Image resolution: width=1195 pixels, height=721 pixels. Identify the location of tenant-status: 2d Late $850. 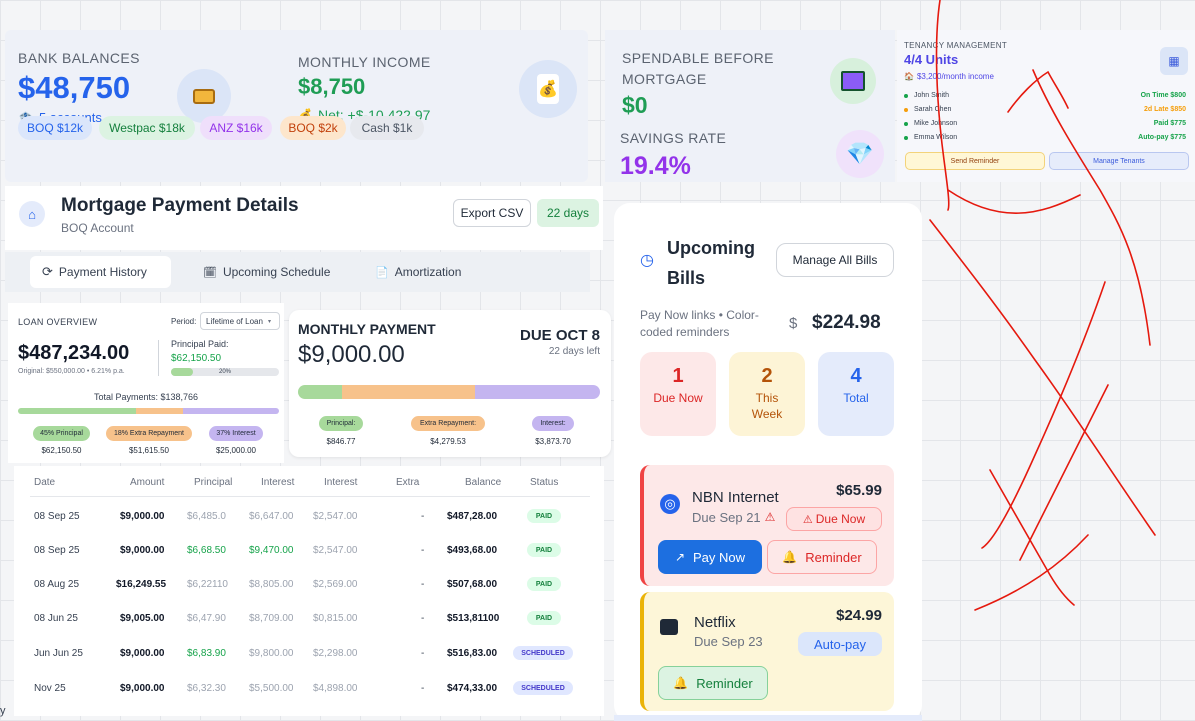
(1164, 109).